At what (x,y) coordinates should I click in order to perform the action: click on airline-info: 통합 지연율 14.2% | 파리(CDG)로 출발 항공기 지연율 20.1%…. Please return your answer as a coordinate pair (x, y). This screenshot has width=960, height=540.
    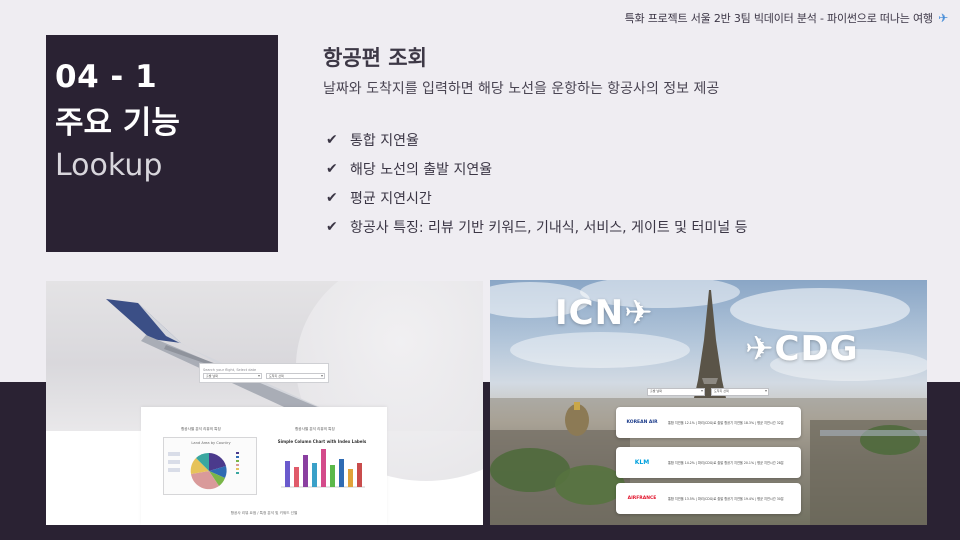
    Looking at the image, I should click on (726, 463).